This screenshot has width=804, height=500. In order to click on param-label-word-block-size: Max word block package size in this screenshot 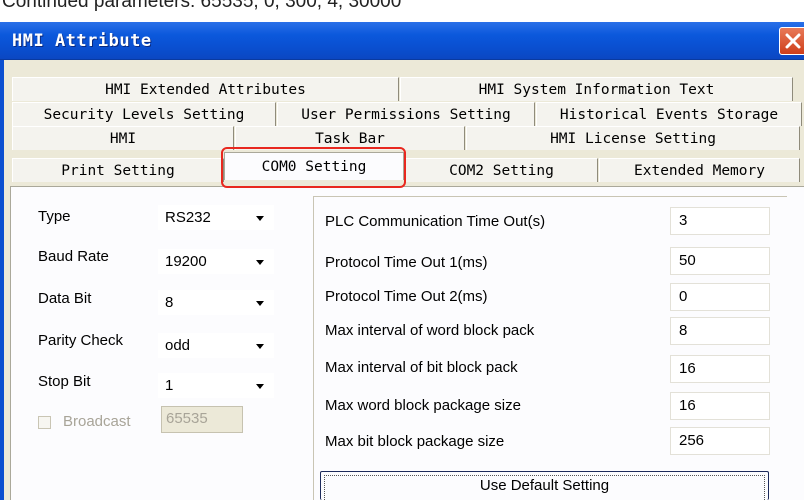, I will do `click(423, 405)`.